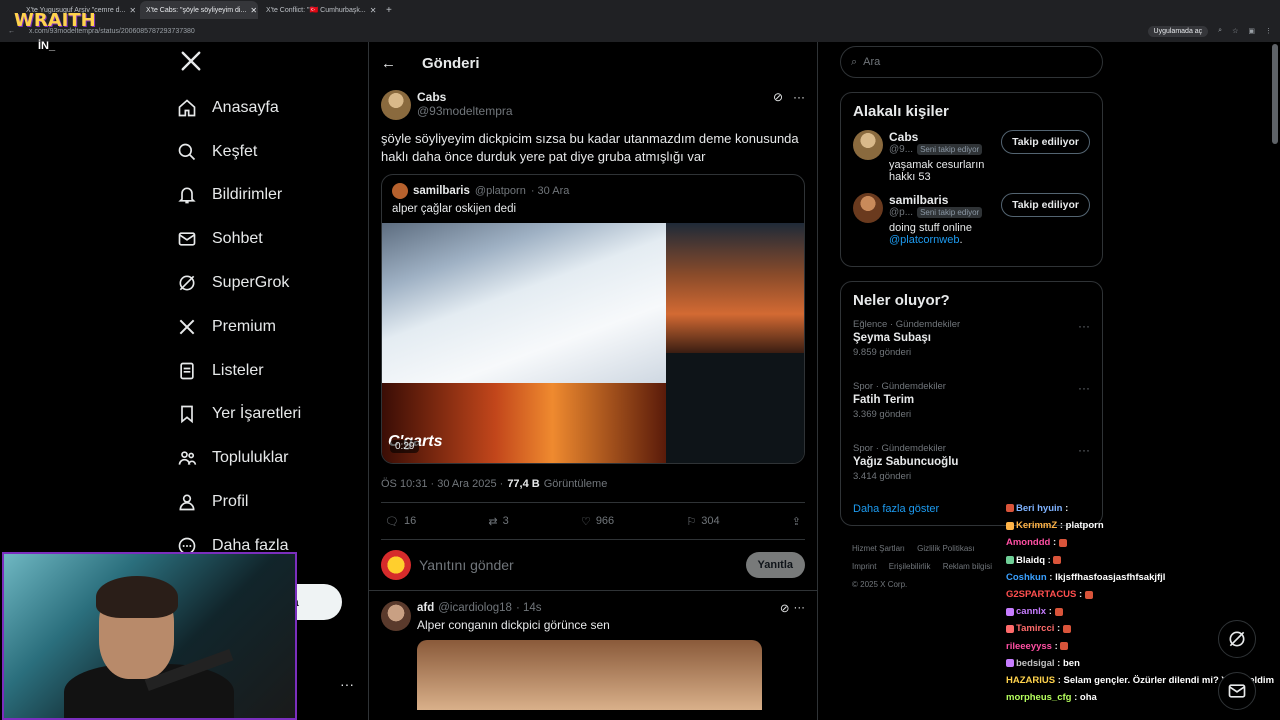 This screenshot has height=720, width=1280. What do you see at coordinates (187, 371) in the screenshot?
I see `list-icon` at bounding box center [187, 371].